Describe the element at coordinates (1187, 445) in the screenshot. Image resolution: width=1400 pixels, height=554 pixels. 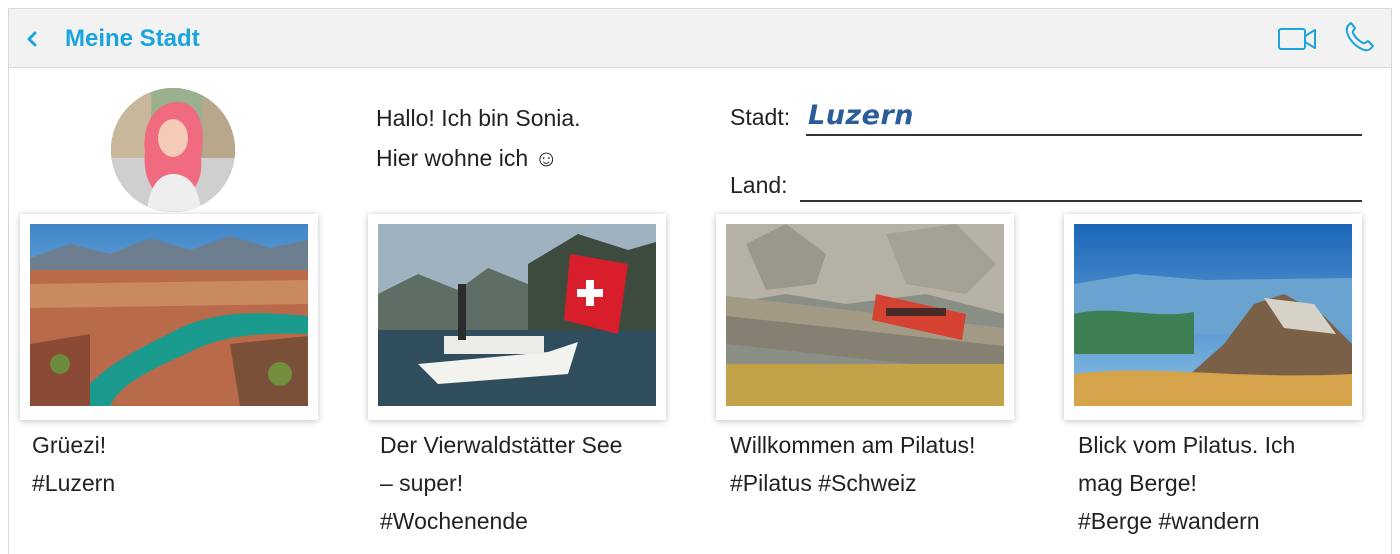
I see `caption-line: Blick vom Pilatus. Ich` at that location.